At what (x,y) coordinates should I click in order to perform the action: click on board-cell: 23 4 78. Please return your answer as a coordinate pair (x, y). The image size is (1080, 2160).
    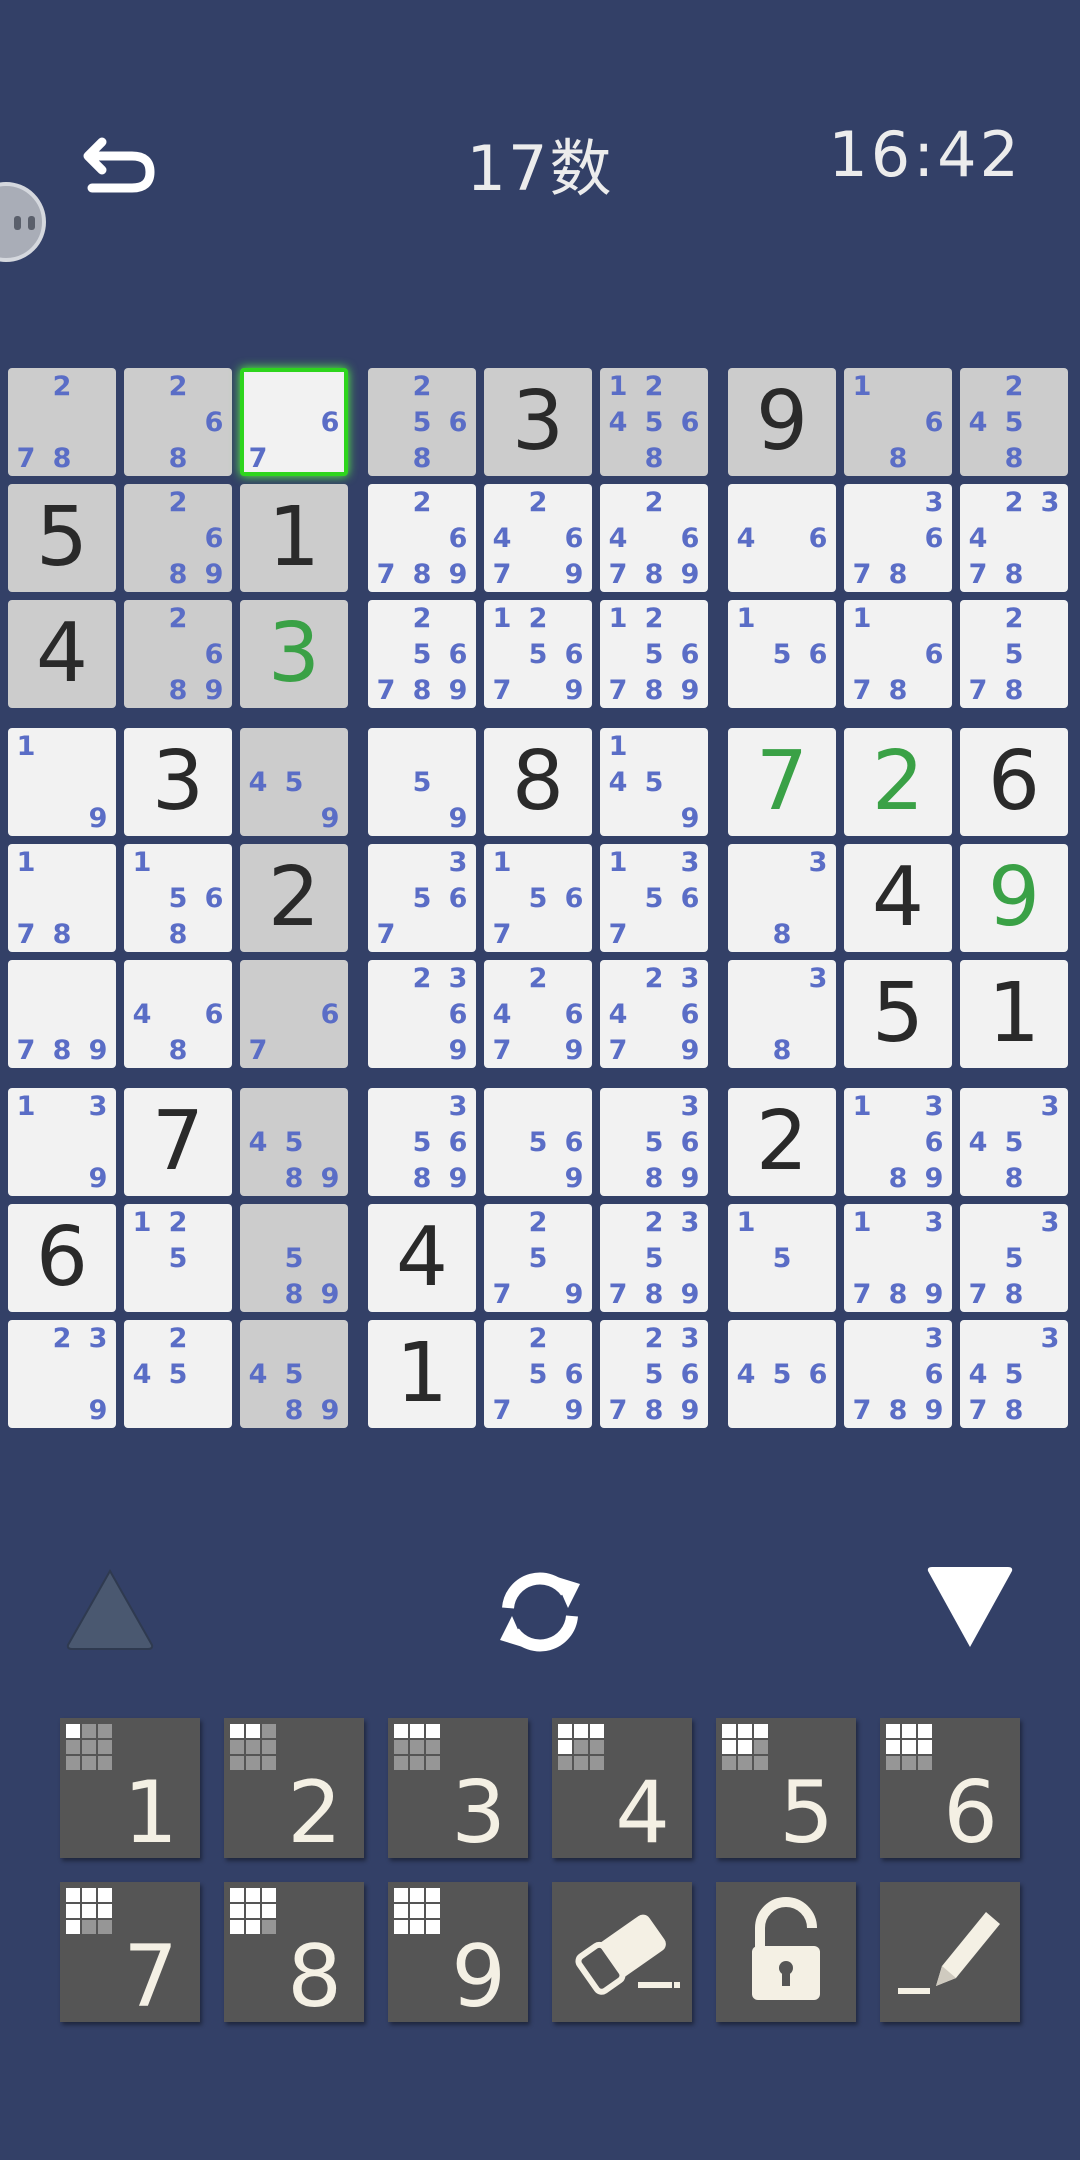
    Looking at the image, I should click on (1014, 538).